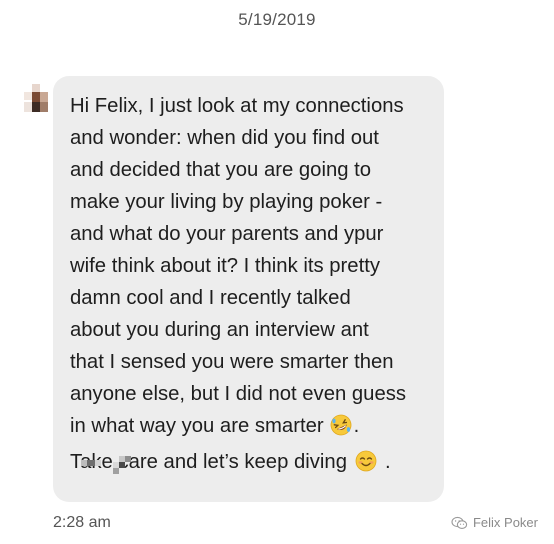 The height and width of the screenshot is (544, 554). I want to click on message-line: Hi Felix, I just look at my connections, so click(237, 106).